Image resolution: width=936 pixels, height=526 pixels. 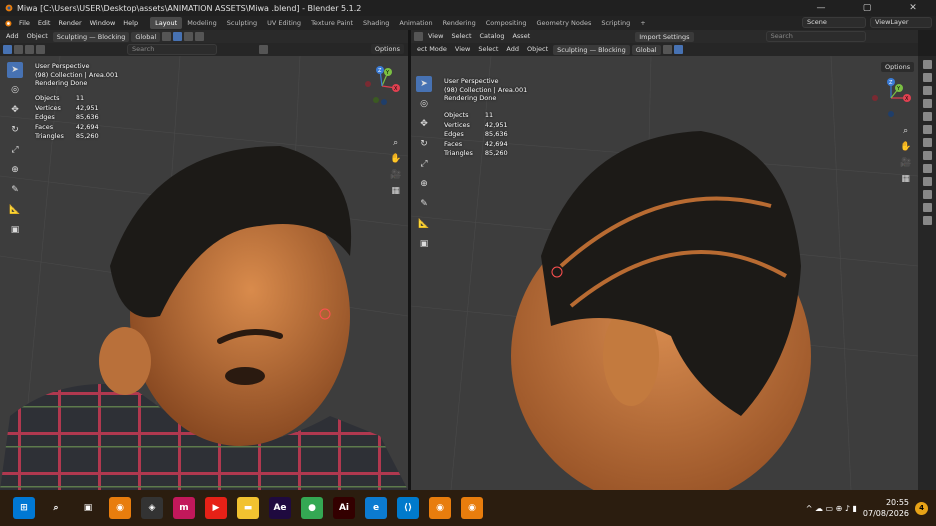 What do you see at coordinates (44, 23) in the screenshot?
I see `menu-edit: Edit` at bounding box center [44, 23].